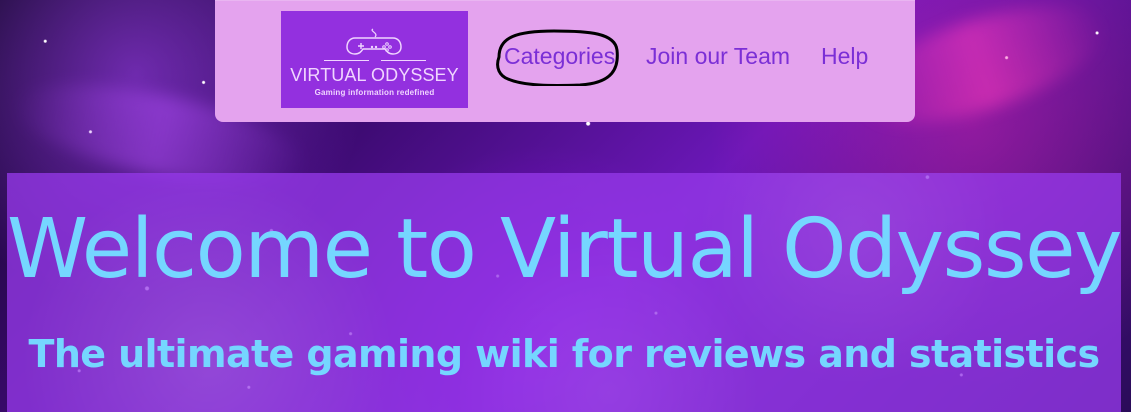 This screenshot has height=412, width=1131. Describe the element at coordinates (559, 56) in the screenshot. I see `nav-link-categories: Categories` at that location.